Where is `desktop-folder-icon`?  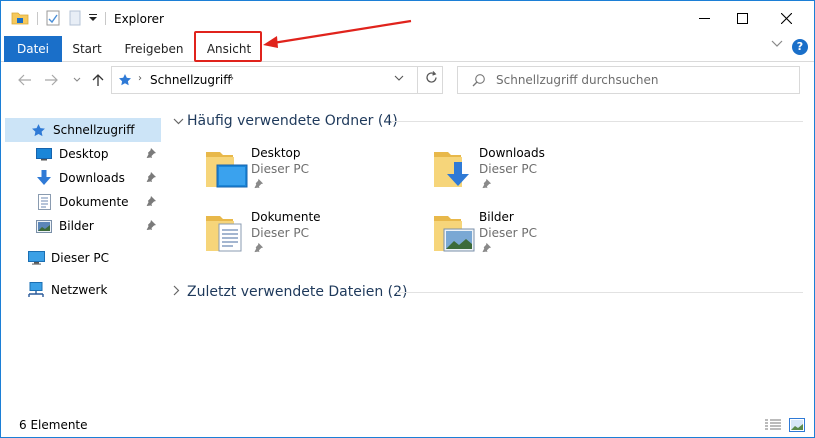 desktop-folder-icon is located at coordinates (227, 168).